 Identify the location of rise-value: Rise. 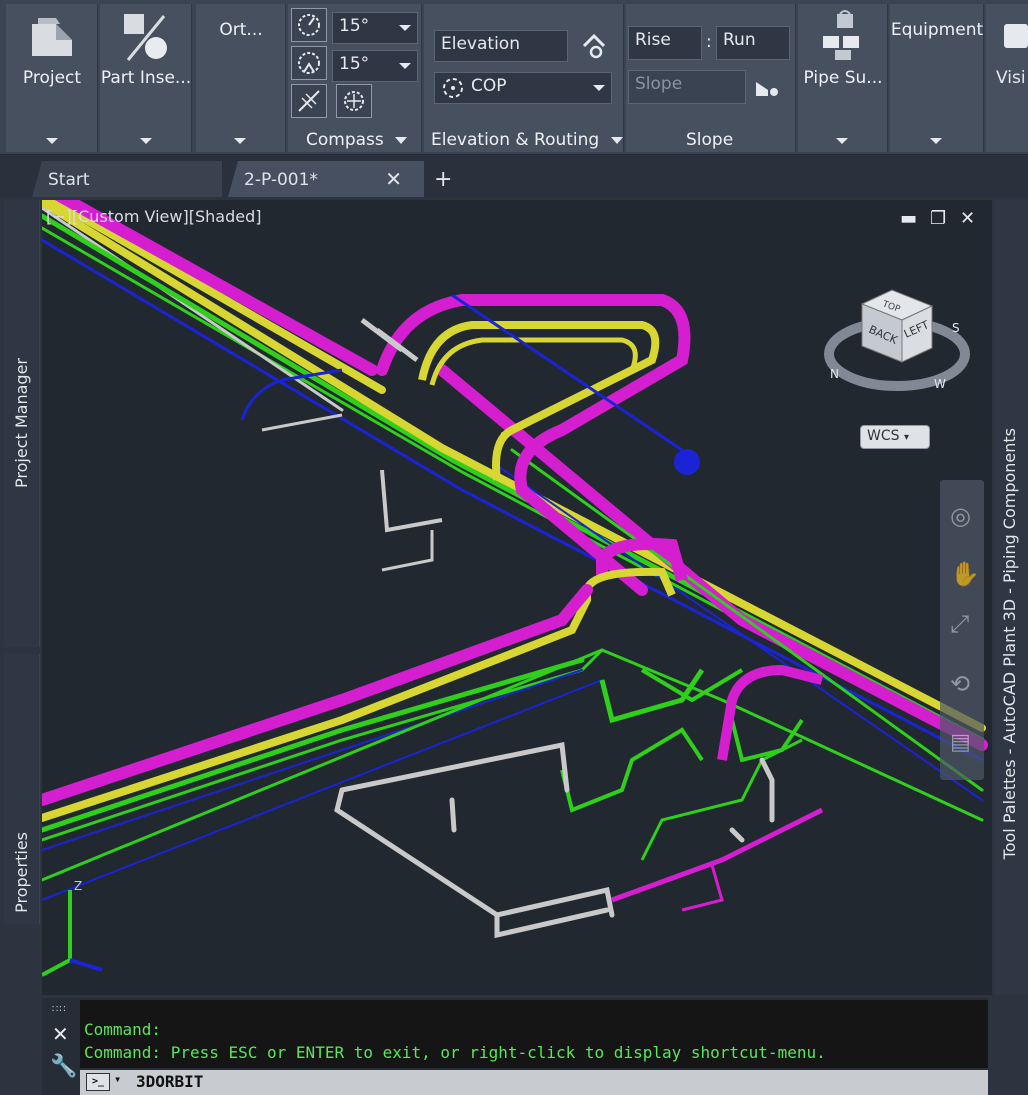
(653, 40).